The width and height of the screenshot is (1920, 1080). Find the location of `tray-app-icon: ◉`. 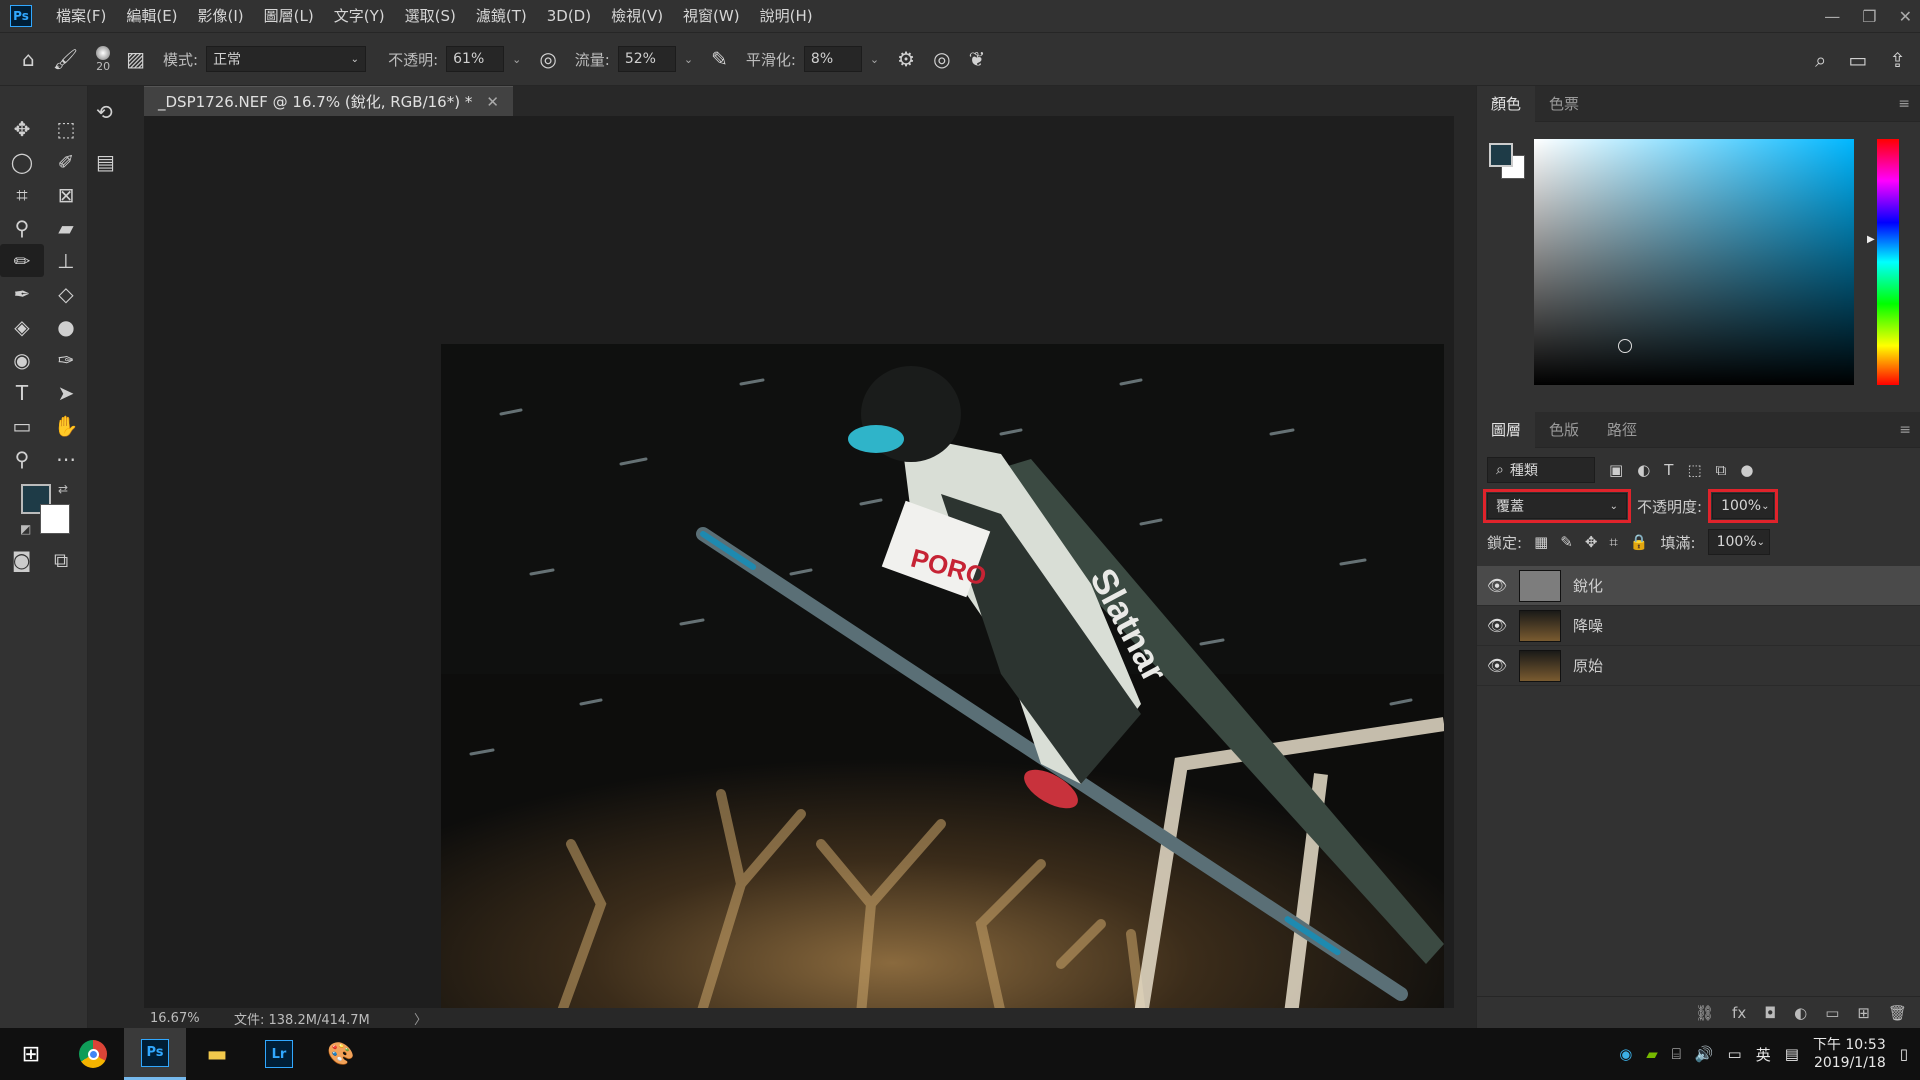

tray-app-icon: ◉ is located at coordinates (1625, 1054).